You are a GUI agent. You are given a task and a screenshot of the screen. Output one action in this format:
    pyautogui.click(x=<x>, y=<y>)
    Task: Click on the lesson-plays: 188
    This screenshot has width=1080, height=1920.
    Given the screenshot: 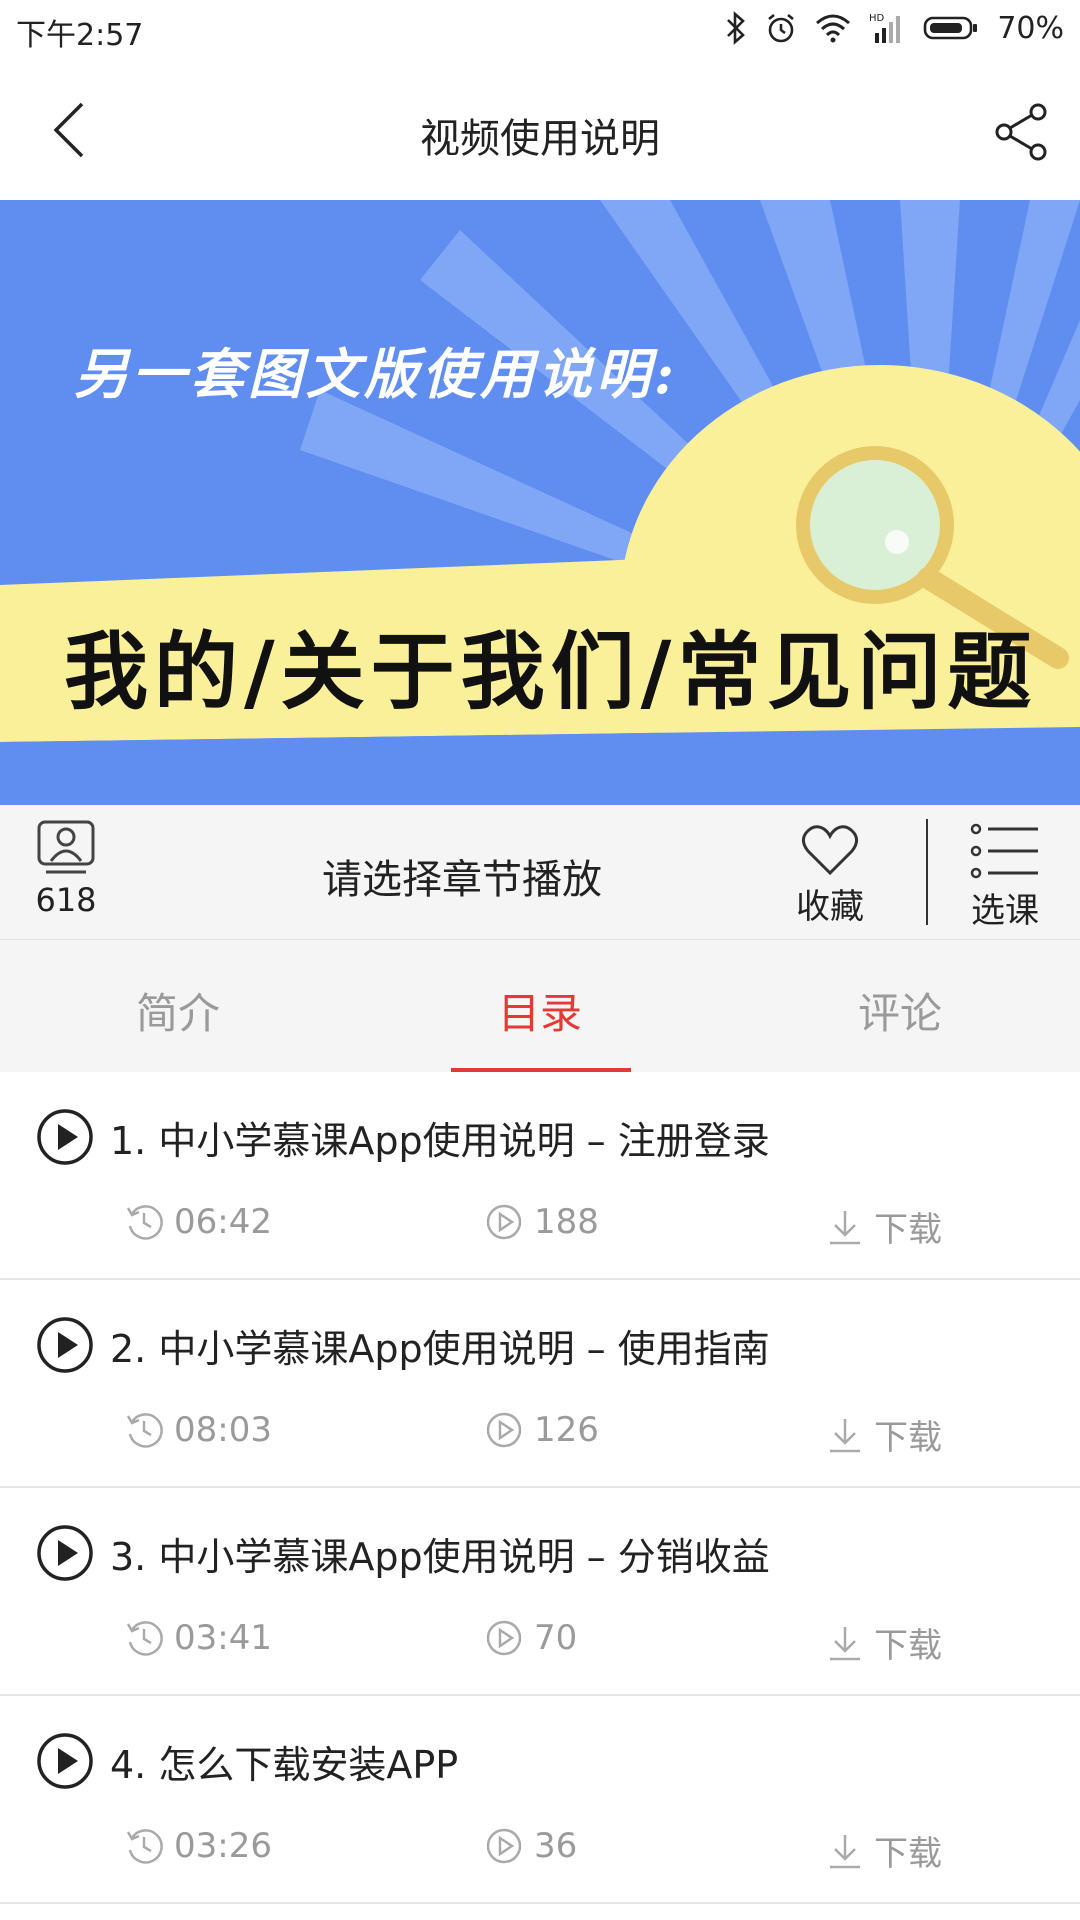 What is the action you would take?
    pyautogui.click(x=541, y=1222)
    